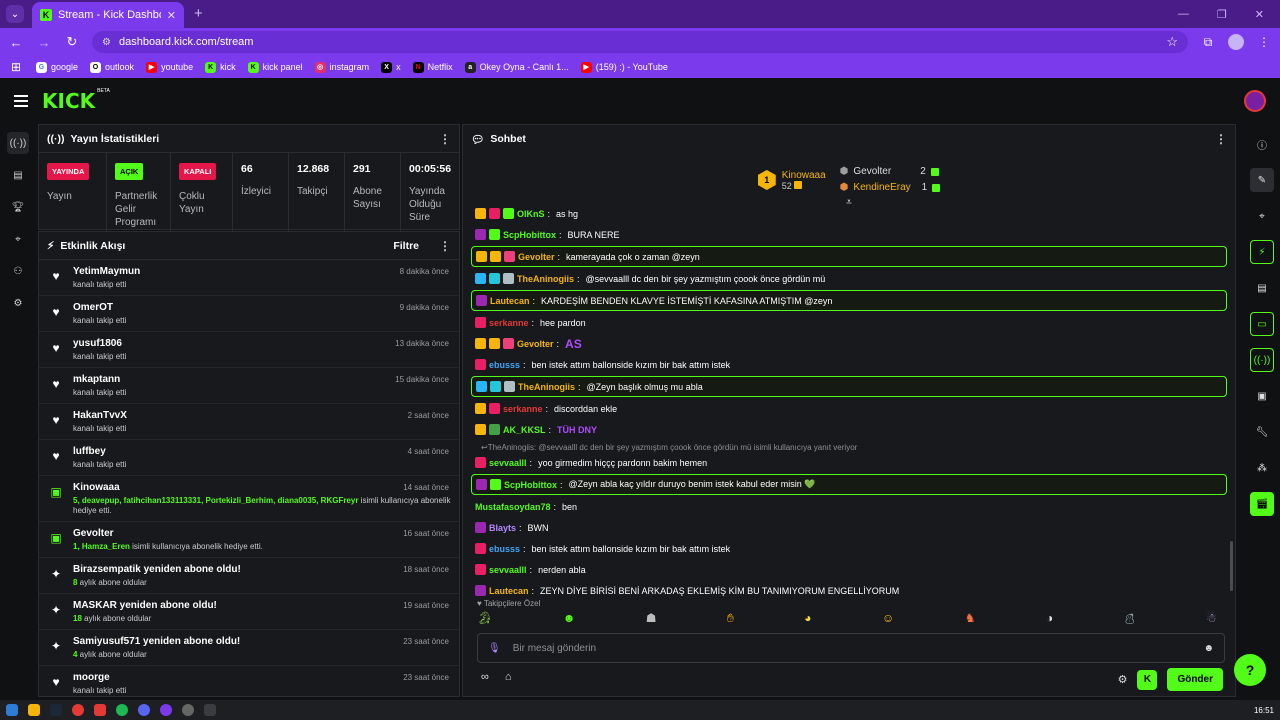 The width and height of the screenshot is (1280, 720). I want to click on help-chat-icon: ?, so click(1250, 670).